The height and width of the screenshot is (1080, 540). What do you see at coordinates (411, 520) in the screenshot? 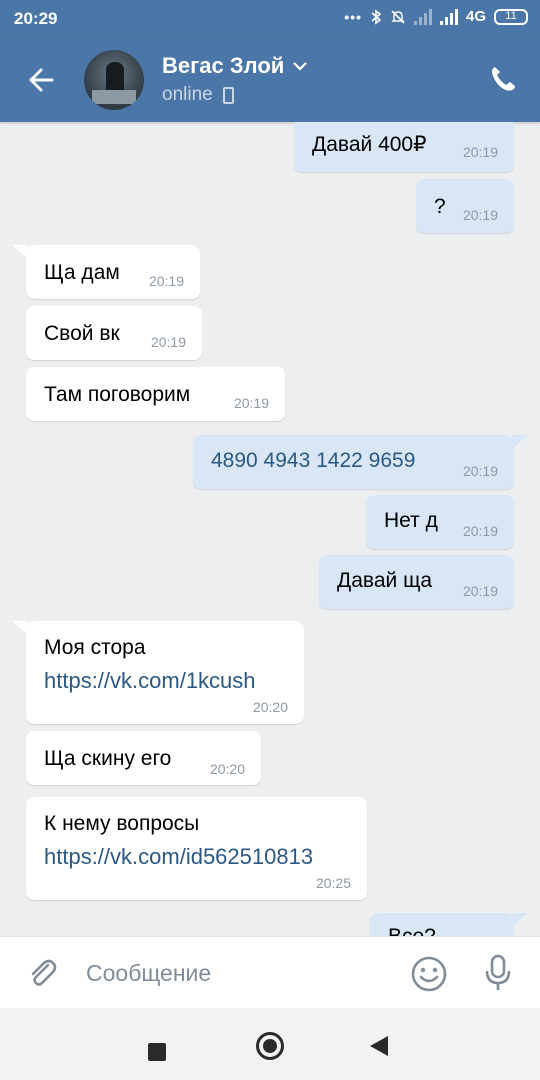
I see `message-text: Нет д` at bounding box center [411, 520].